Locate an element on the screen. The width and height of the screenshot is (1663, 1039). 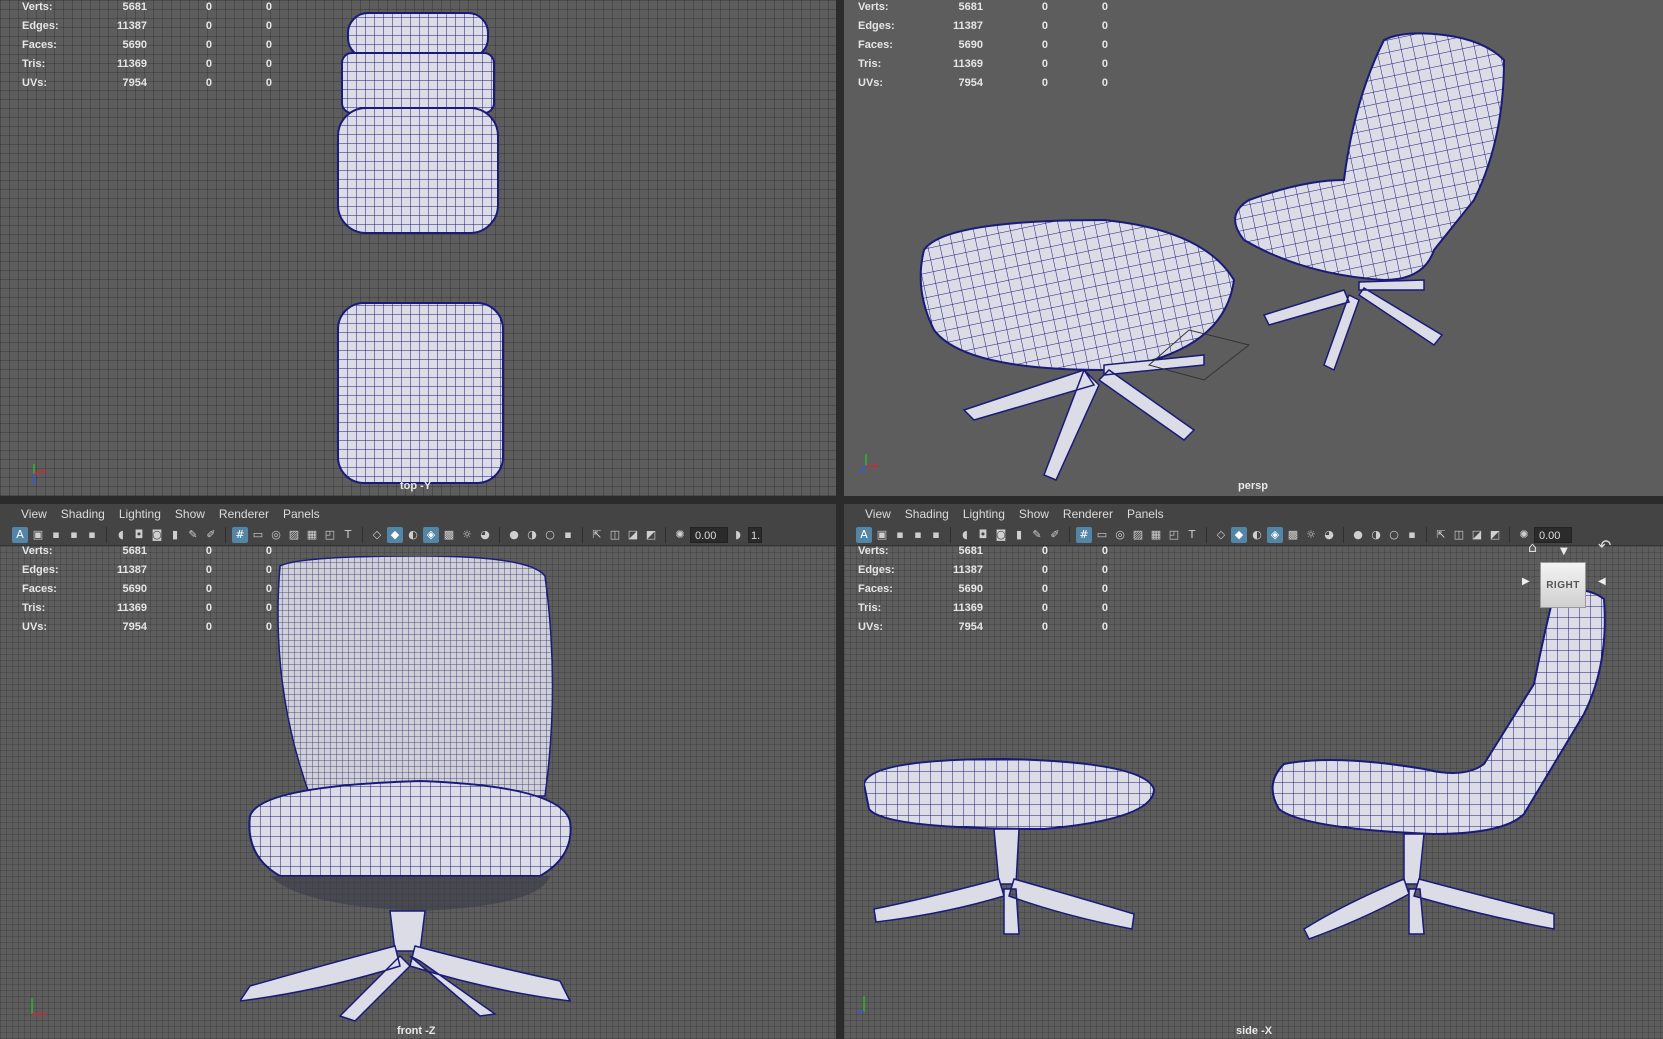
hud-row-tris: Tris: 11369 0 0 is located at coordinates (147, 64).